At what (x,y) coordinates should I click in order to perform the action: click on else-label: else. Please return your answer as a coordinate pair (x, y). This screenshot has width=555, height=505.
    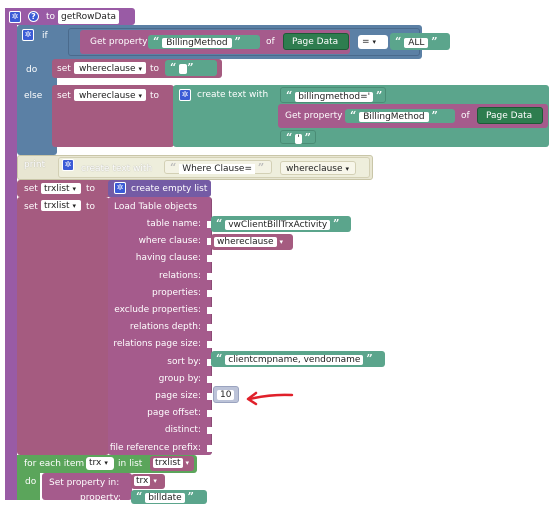
    Looking at the image, I should click on (33, 96).